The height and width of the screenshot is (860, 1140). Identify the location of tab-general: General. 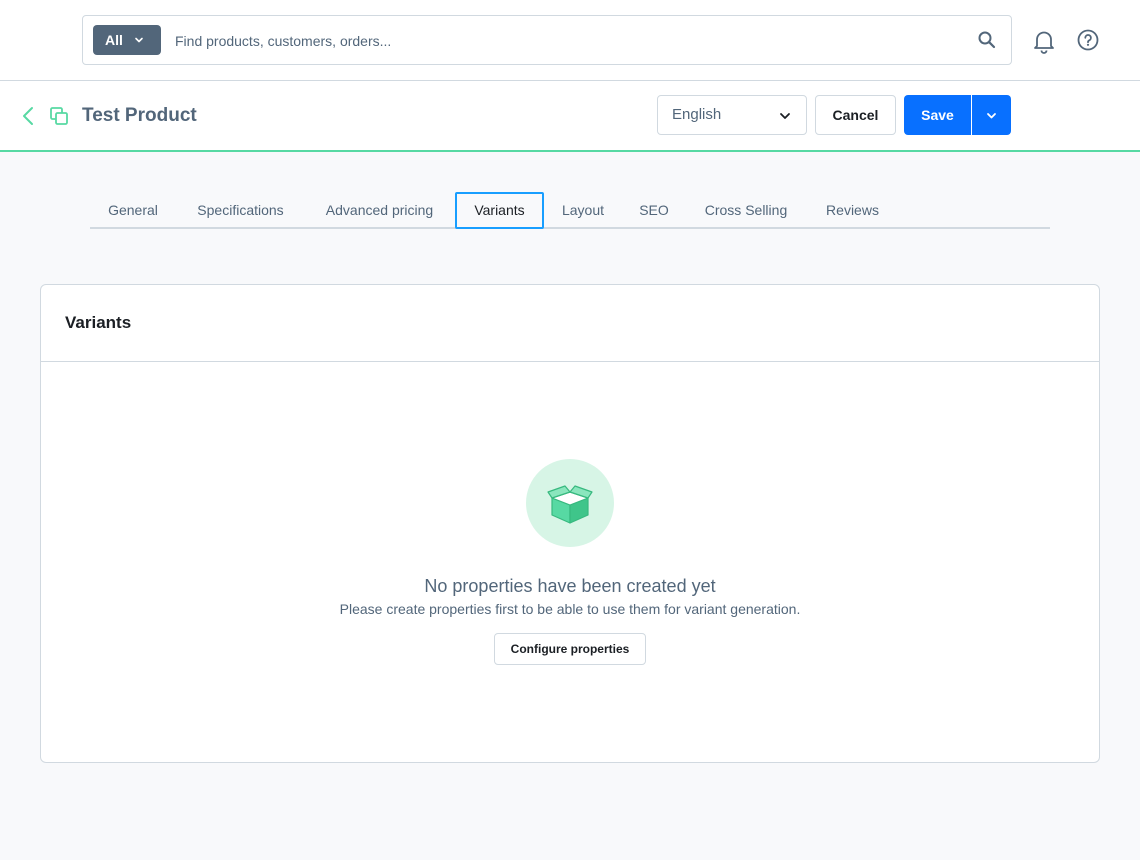
(133, 210).